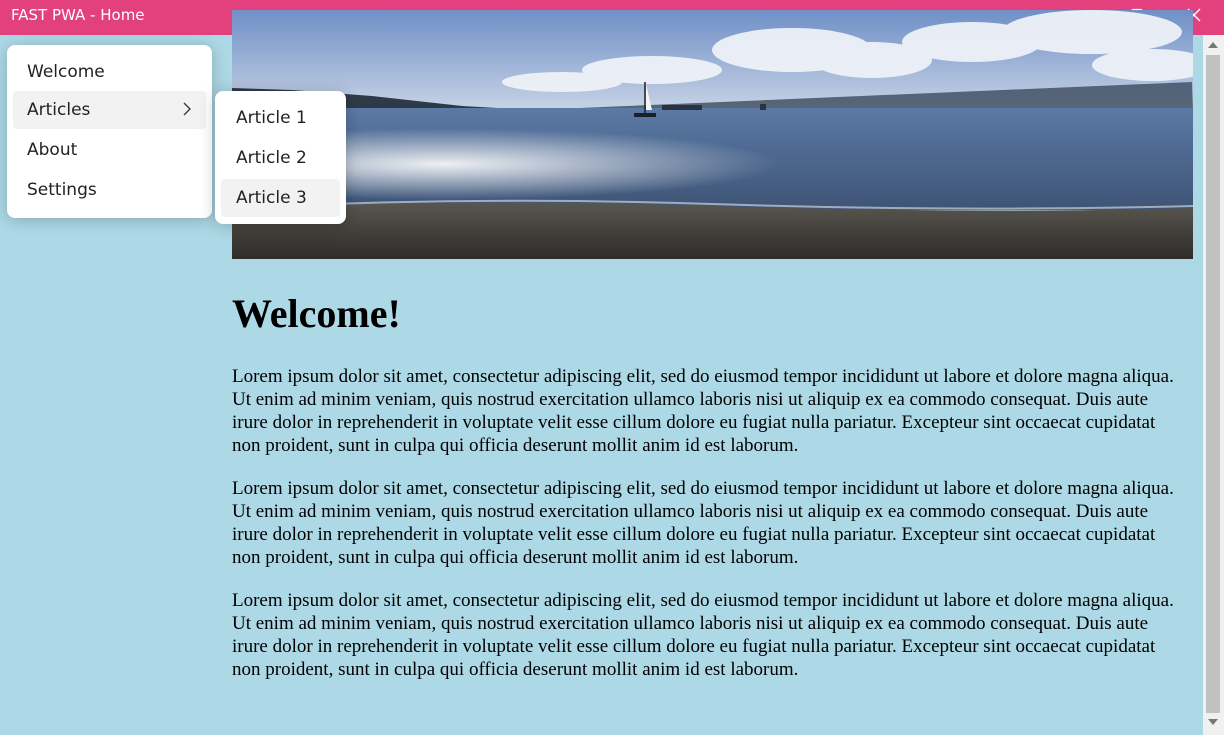  What do you see at coordinates (78, 15) in the screenshot?
I see `window-title: FAST PWA - Home` at bounding box center [78, 15].